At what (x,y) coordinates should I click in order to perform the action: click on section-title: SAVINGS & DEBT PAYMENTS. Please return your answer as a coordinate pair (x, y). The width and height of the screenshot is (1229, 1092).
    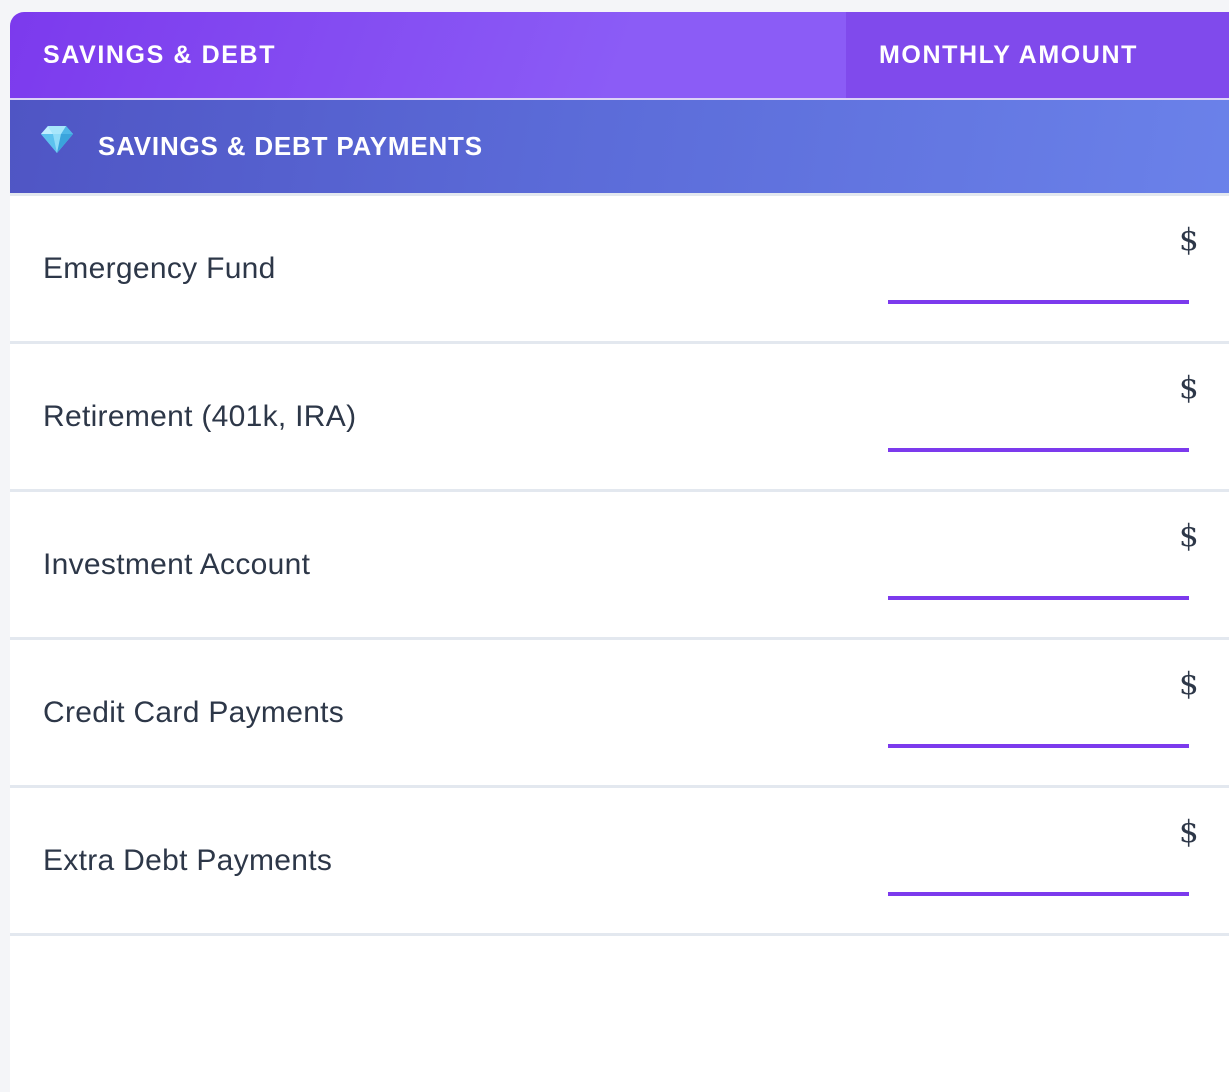
    Looking at the image, I should click on (290, 146).